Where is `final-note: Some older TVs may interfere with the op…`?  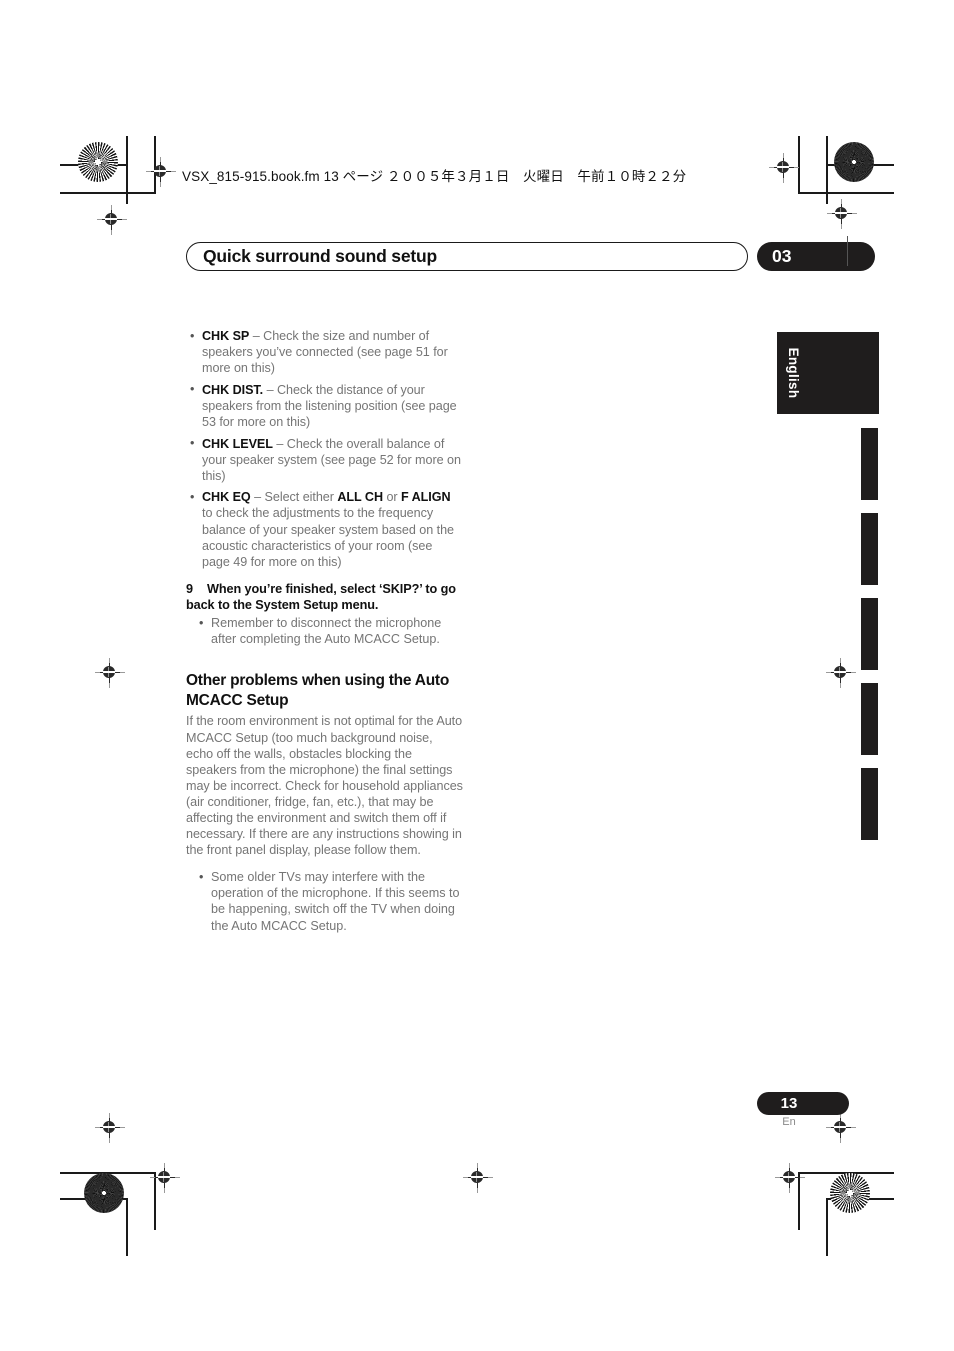 final-note: Some older TVs may interfere with the op… is located at coordinates (329, 901).